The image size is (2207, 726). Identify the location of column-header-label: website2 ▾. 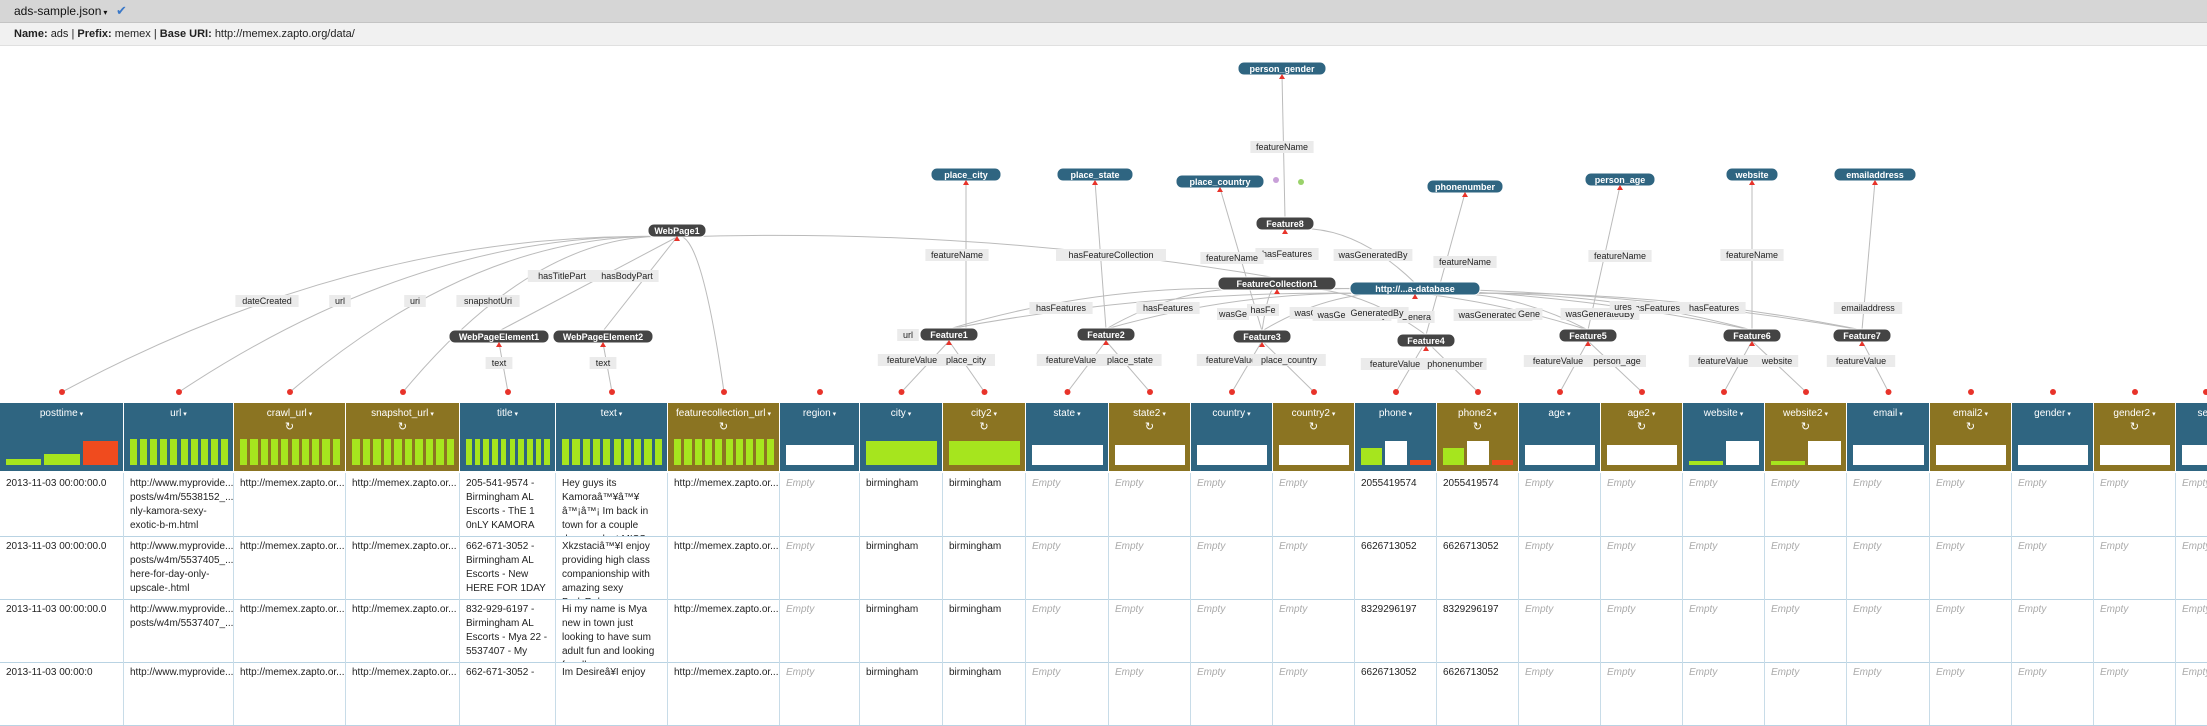
(1805, 413).